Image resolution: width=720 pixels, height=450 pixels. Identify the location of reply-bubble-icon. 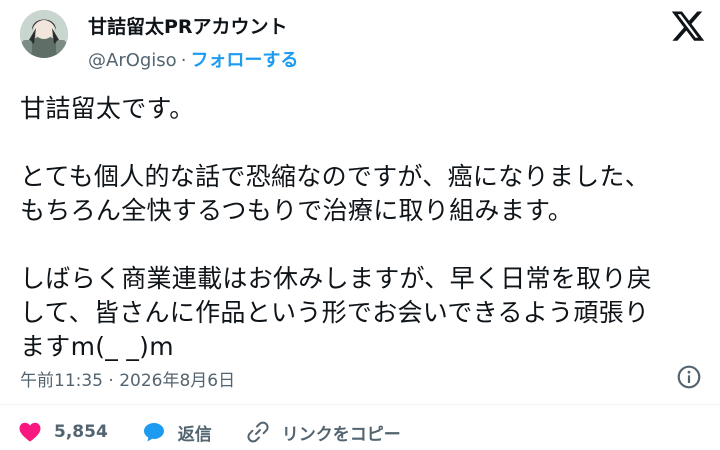
(153, 432).